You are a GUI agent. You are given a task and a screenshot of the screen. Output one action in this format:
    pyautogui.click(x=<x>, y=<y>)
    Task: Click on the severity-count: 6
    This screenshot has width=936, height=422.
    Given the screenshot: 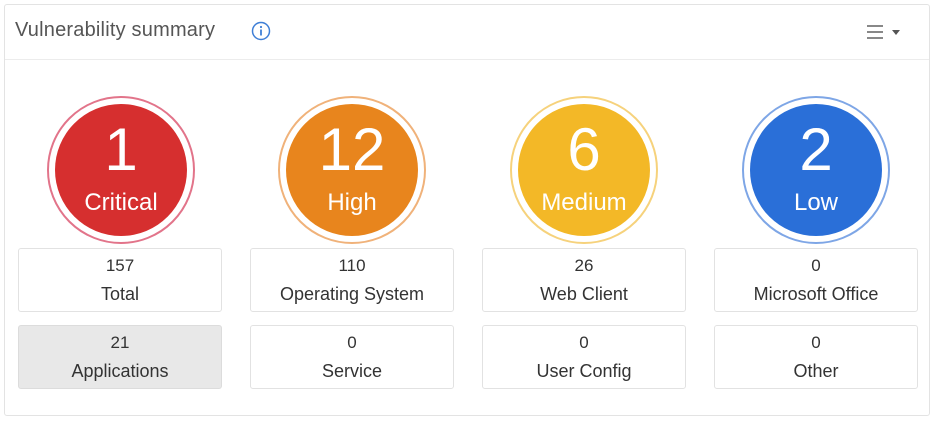 What is the action you would take?
    pyautogui.click(x=584, y=149)
    